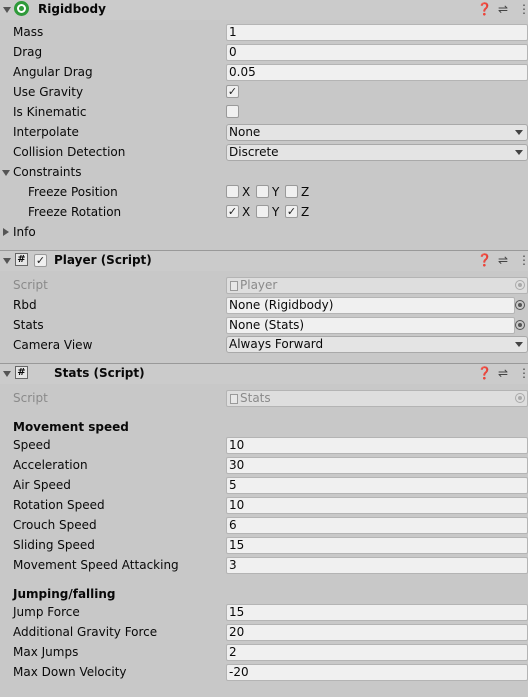 This screenshot has width=528, height=697. I want to click on script-field: Player, so click(377, 285).